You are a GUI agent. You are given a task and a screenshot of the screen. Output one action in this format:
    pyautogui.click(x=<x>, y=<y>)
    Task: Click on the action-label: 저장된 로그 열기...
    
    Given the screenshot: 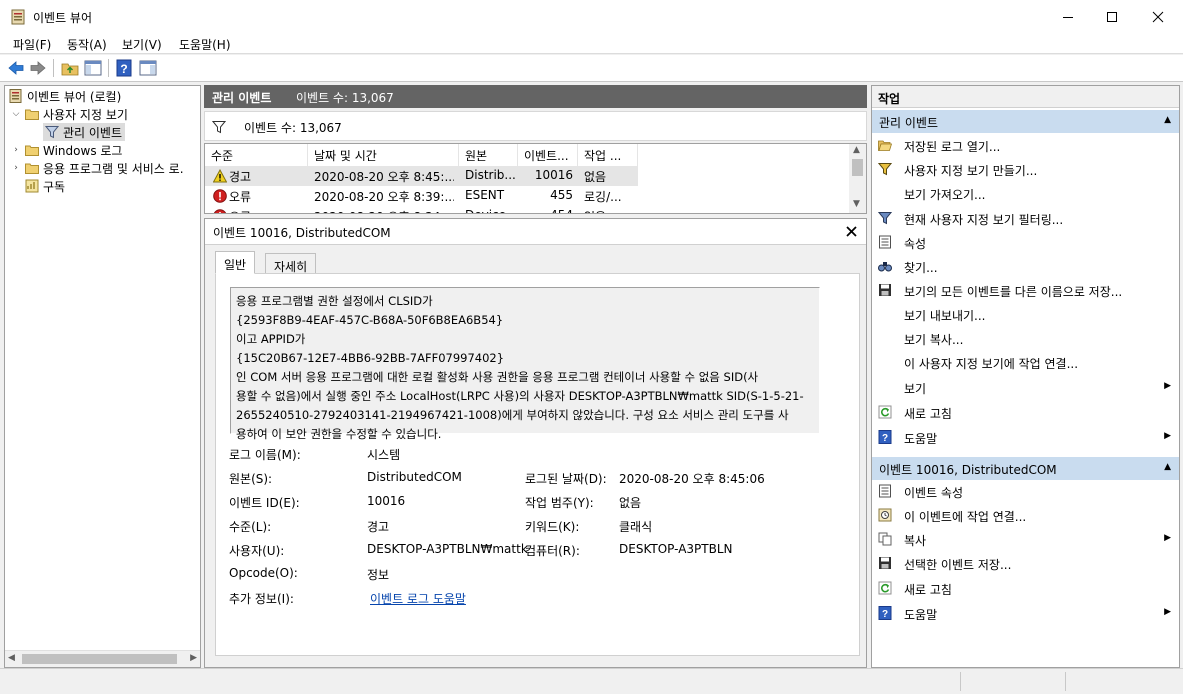 What is the action you would take?
    pyautogui.click(x=952, y=147)
    